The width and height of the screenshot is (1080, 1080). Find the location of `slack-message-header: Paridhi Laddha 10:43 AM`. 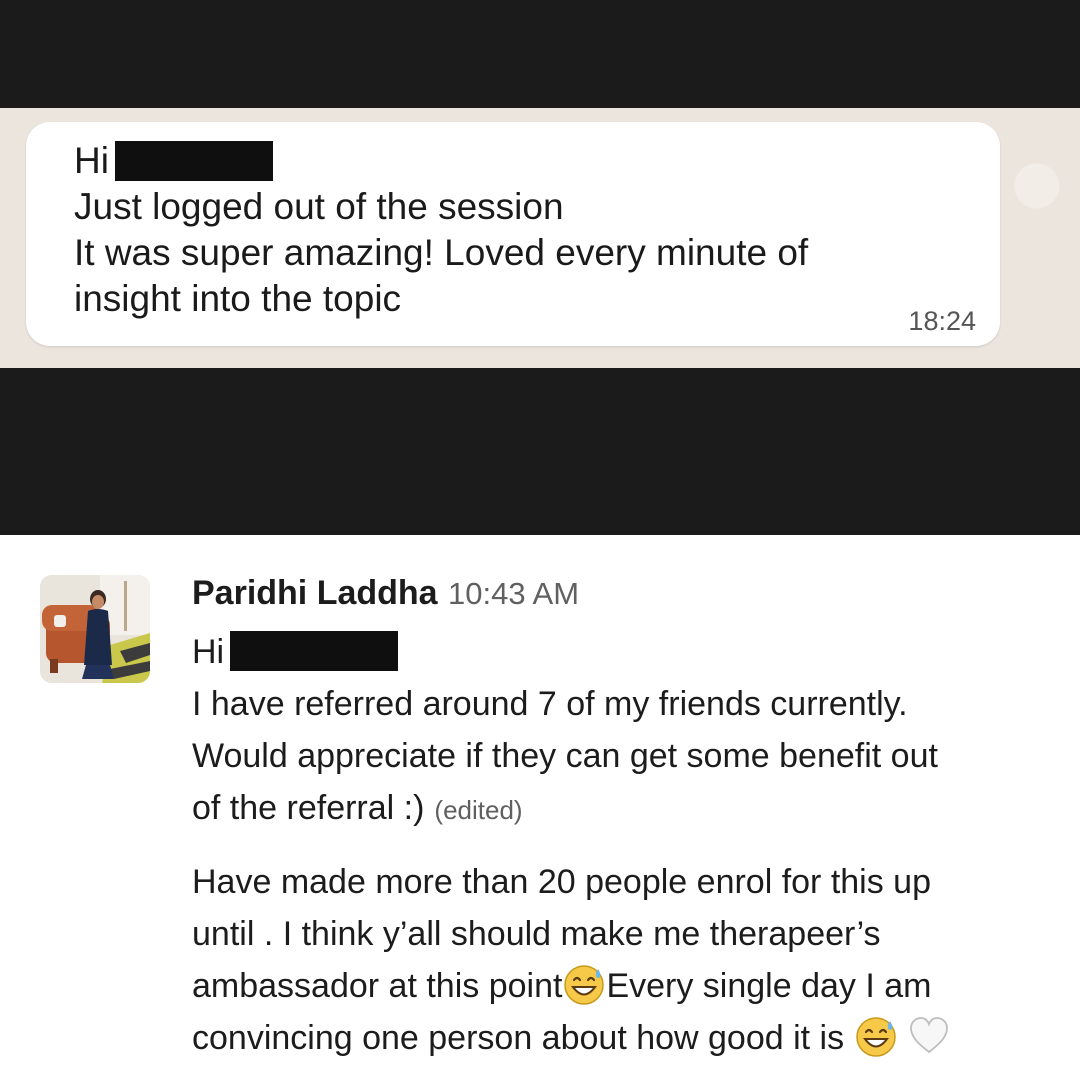

slack-message-header: Paridhi Laddha 10:43 AM is located at coordinates (385, 593).